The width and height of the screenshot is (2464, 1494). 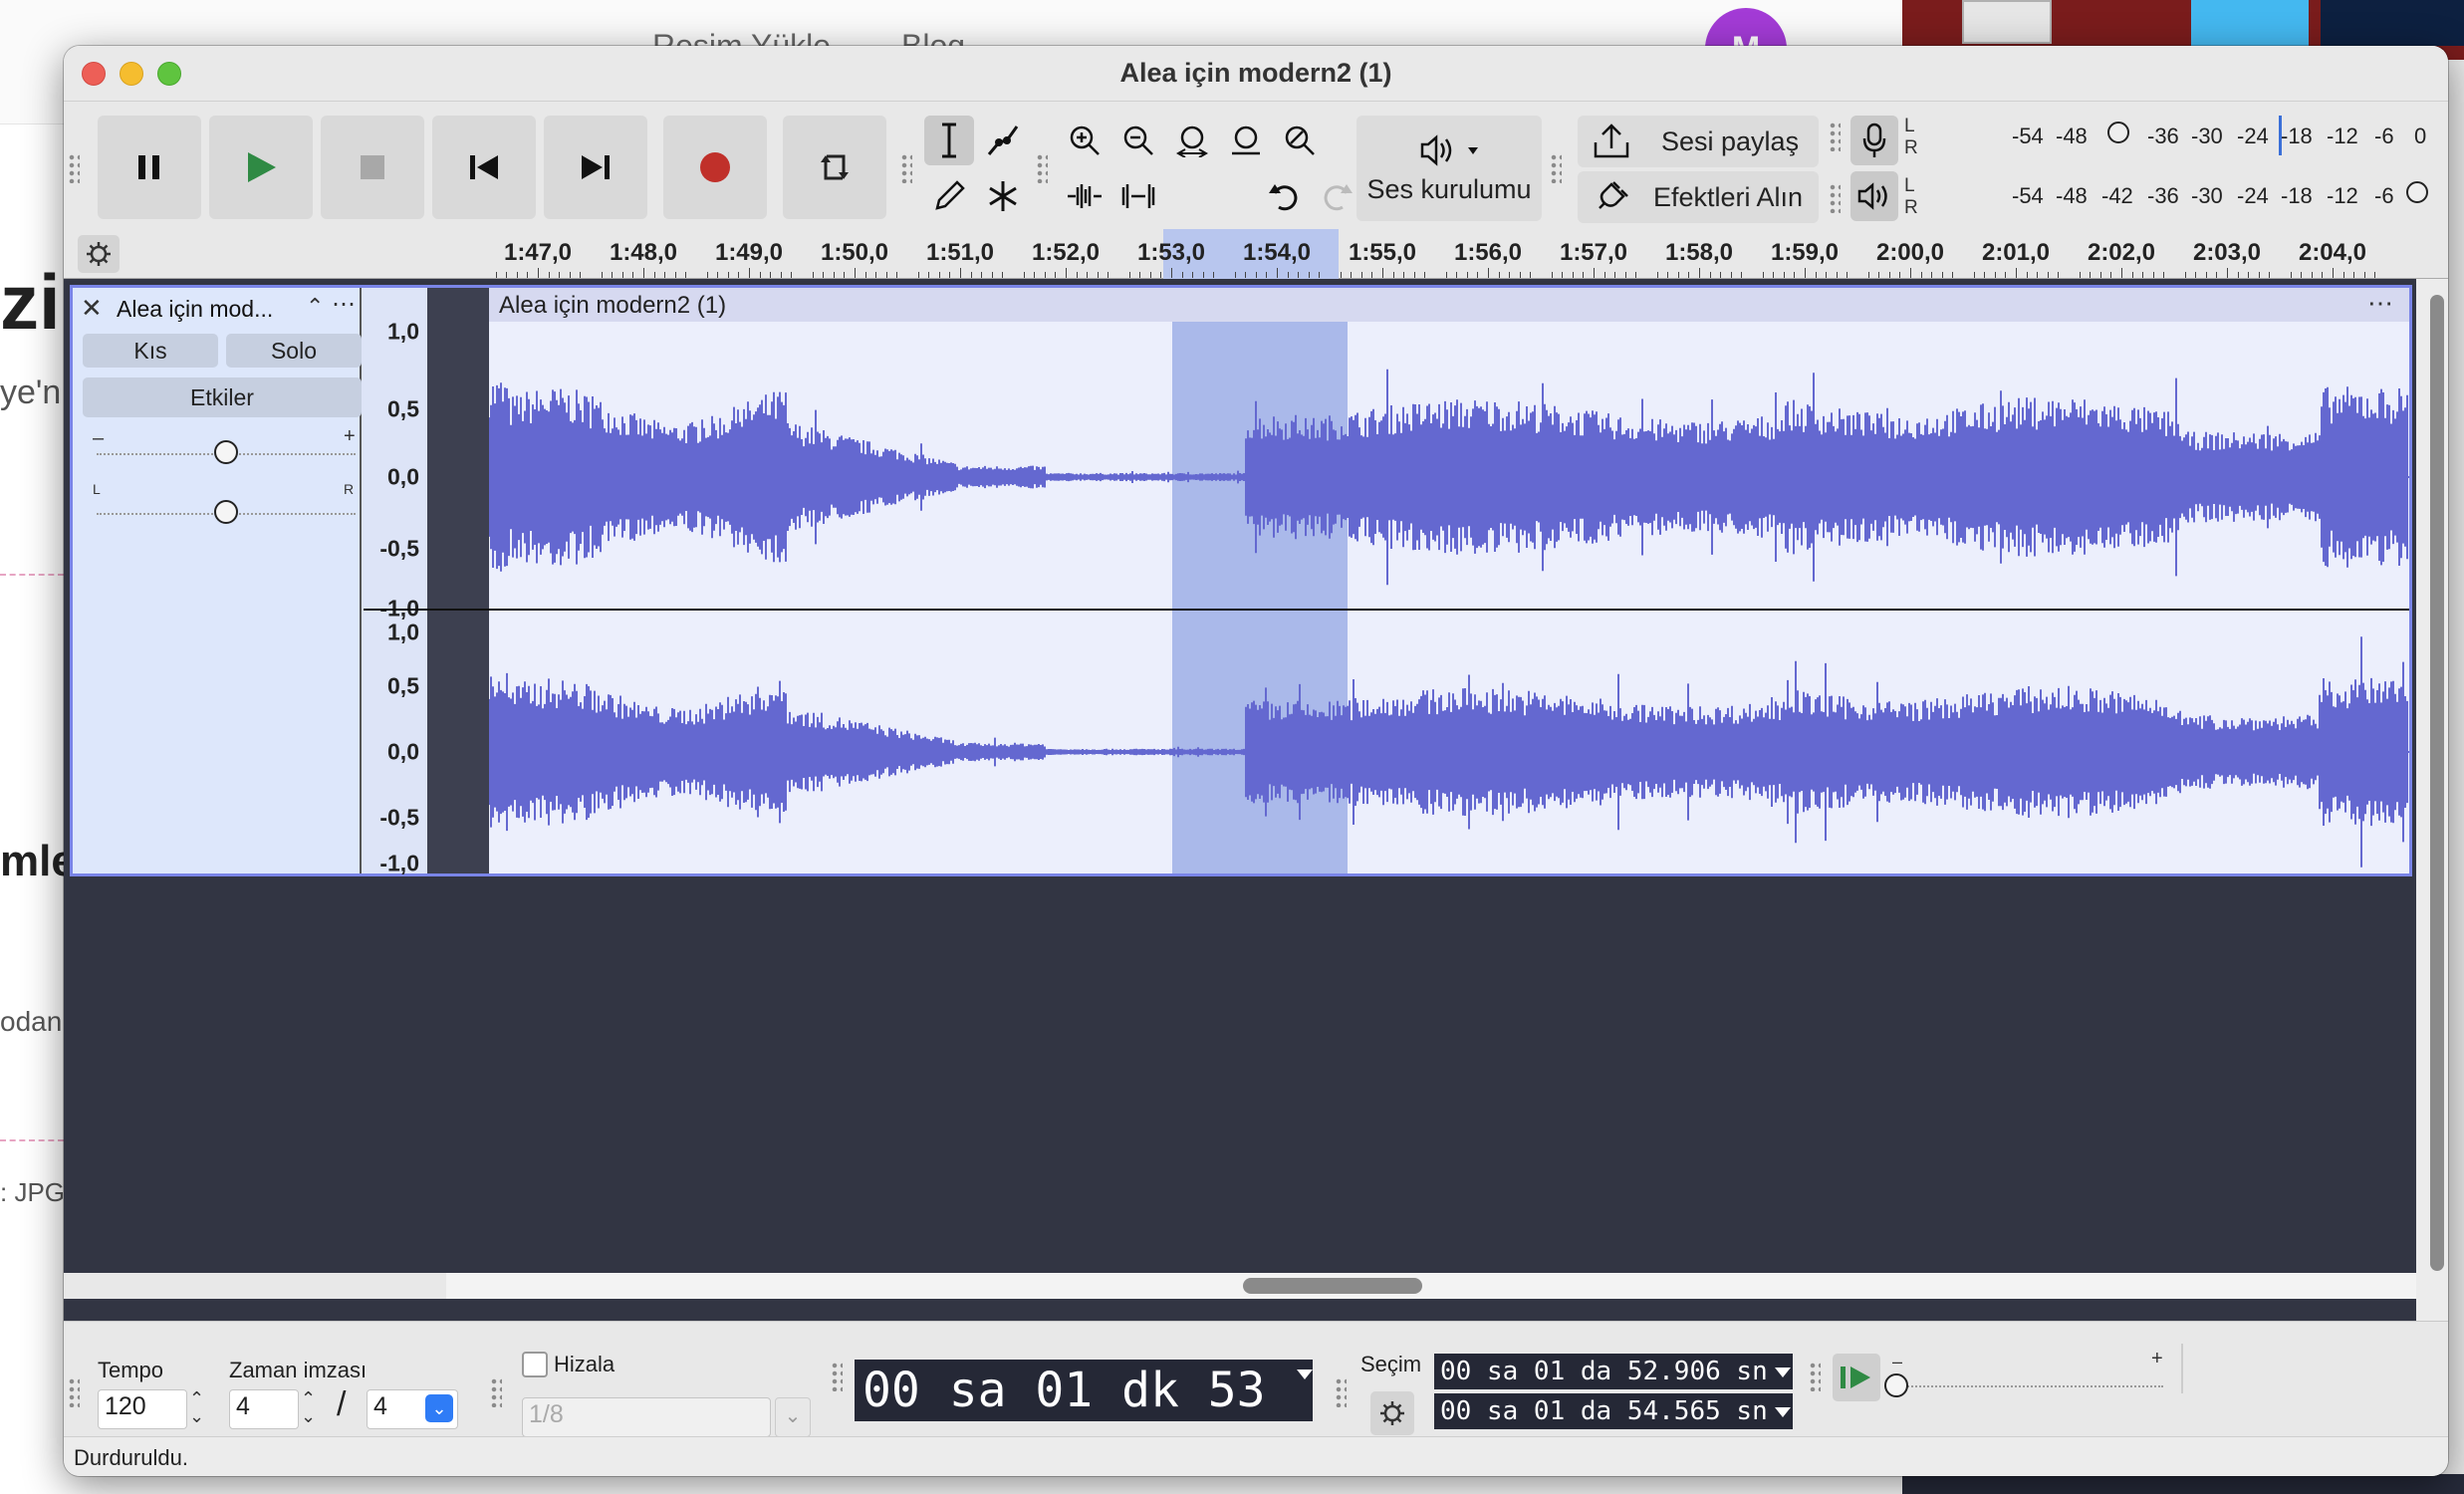 I want to click on snap-checkbox, so click(x=535, y=1364).